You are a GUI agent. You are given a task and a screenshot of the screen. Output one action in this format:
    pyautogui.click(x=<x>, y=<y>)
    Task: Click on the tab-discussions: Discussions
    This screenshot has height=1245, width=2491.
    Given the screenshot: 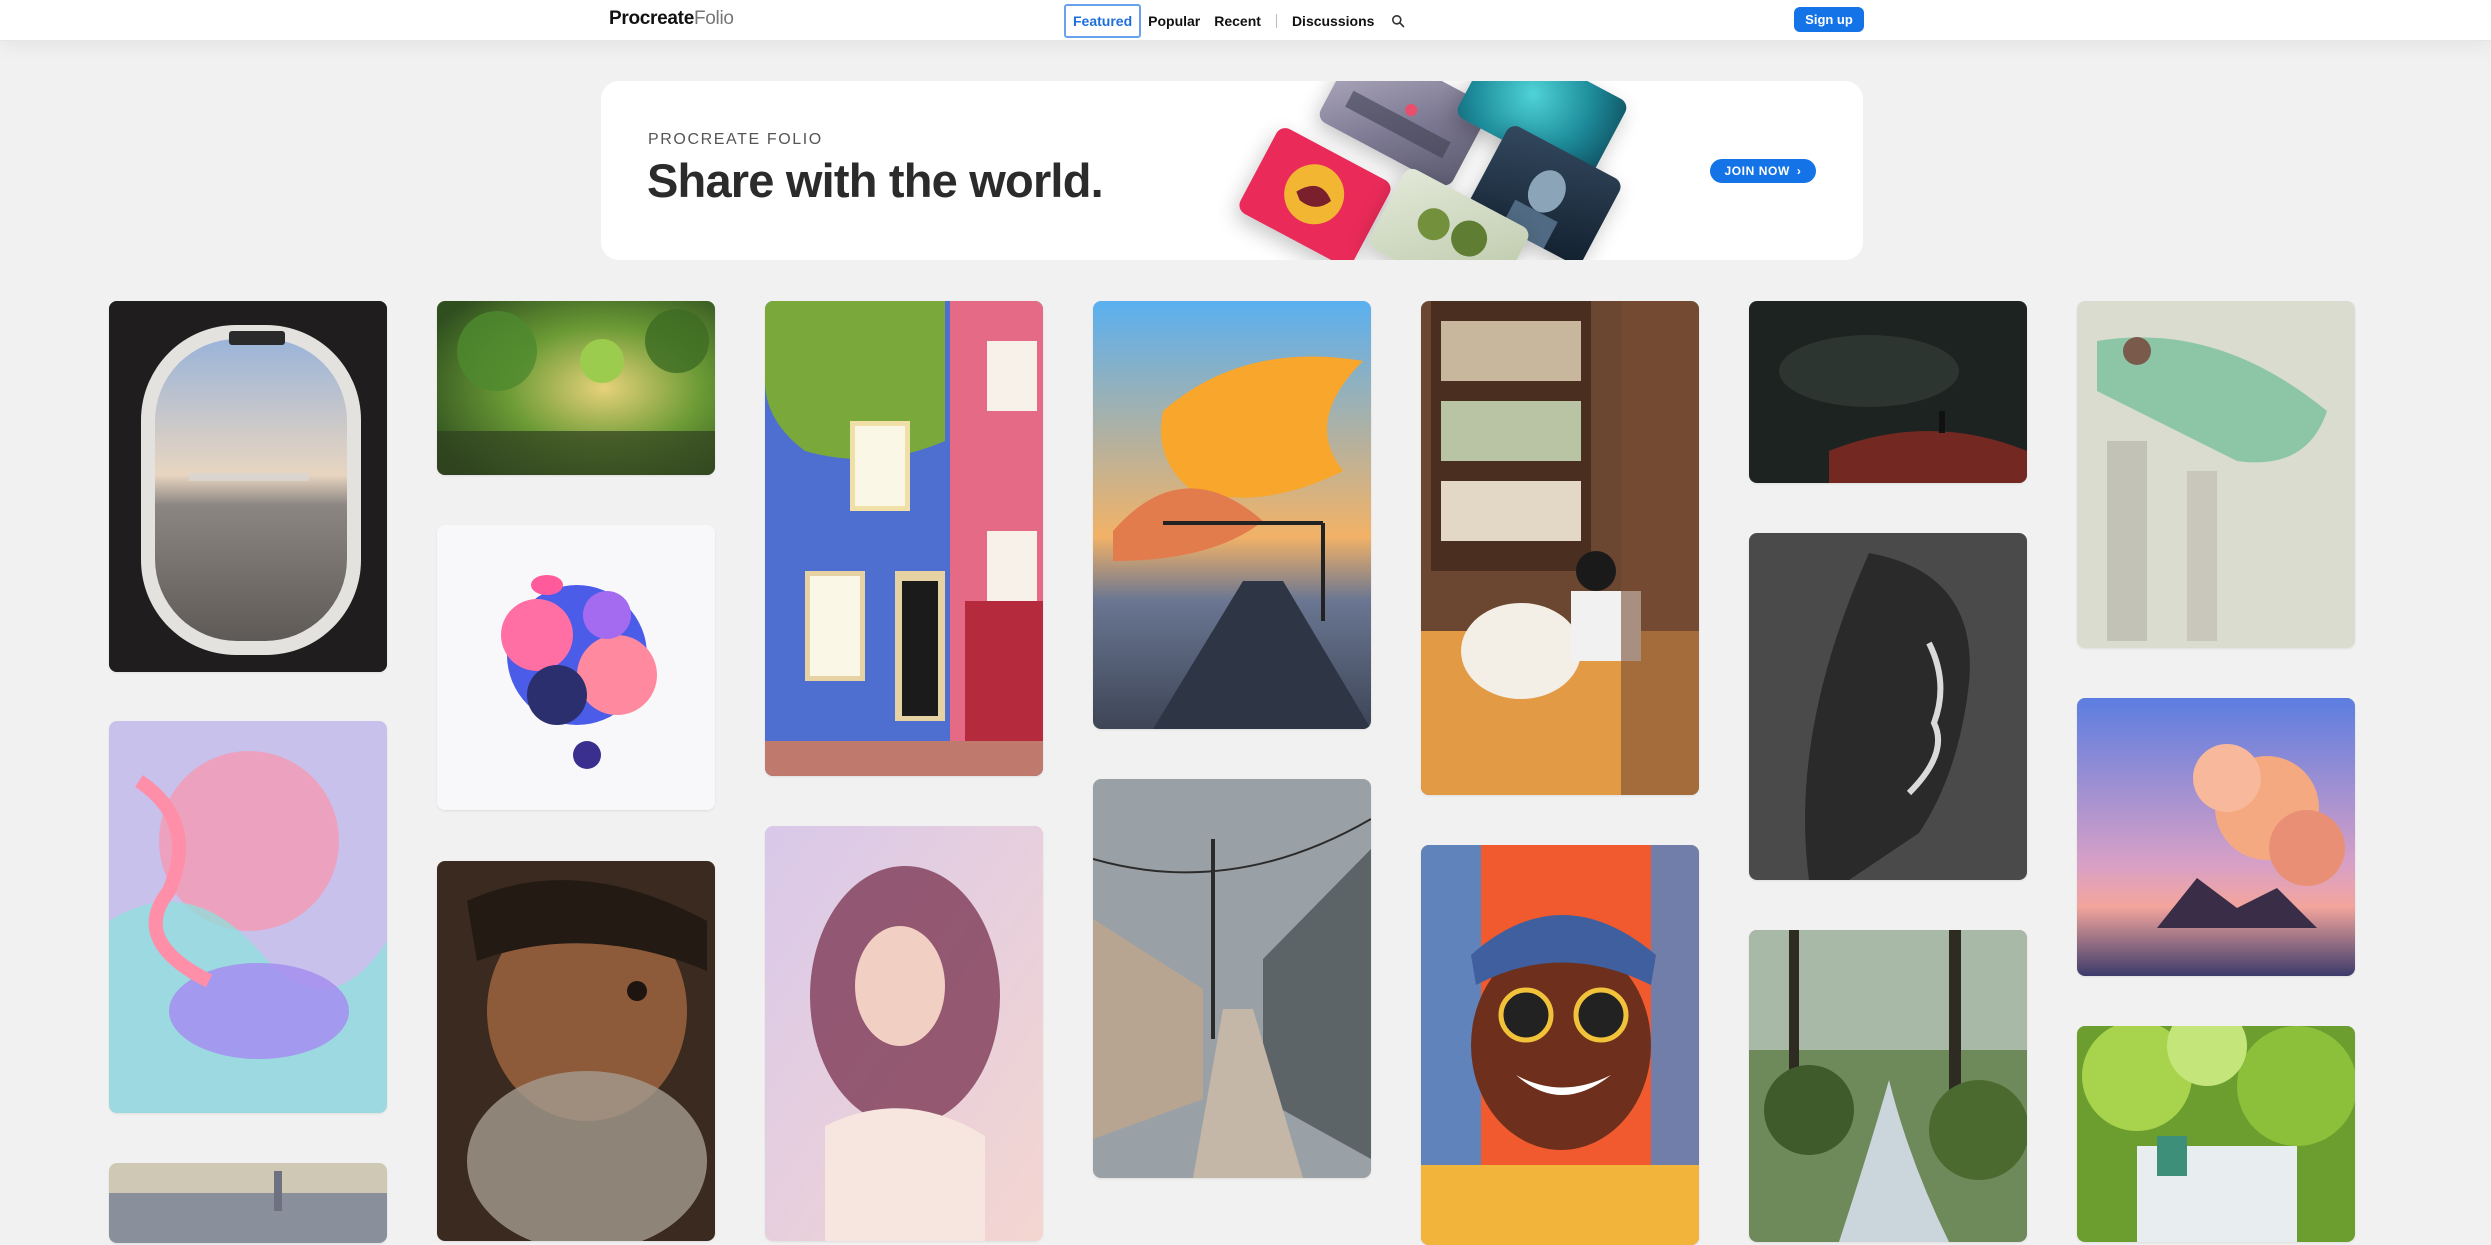 What is the action you would take?
    pyautogui.click(x=1333, y=21)
    